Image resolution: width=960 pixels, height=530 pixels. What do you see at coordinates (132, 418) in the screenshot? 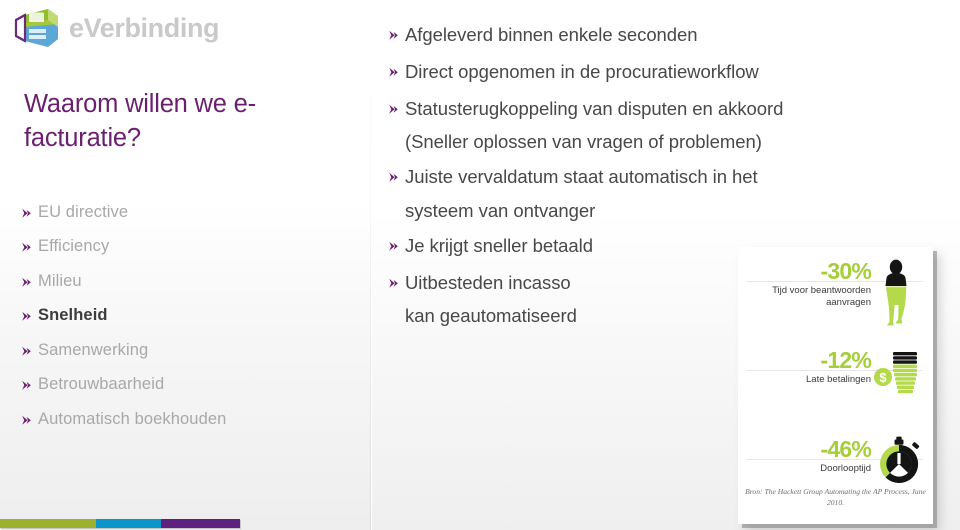
I see `sidebar-item-label: Automatisch boekhouden` at bounding box center [132, 418].